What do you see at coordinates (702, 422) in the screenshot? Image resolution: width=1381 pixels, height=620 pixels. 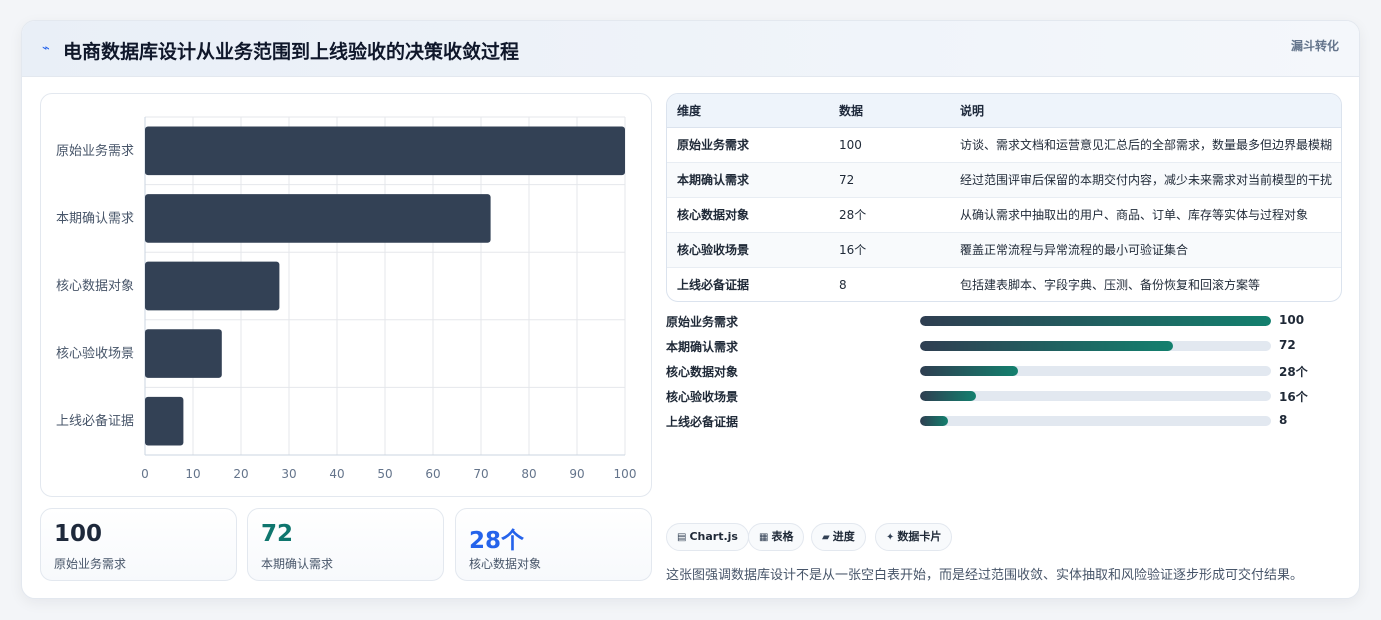 I see `progress-label: 上线必备证据` at bounding box center [702, 422].